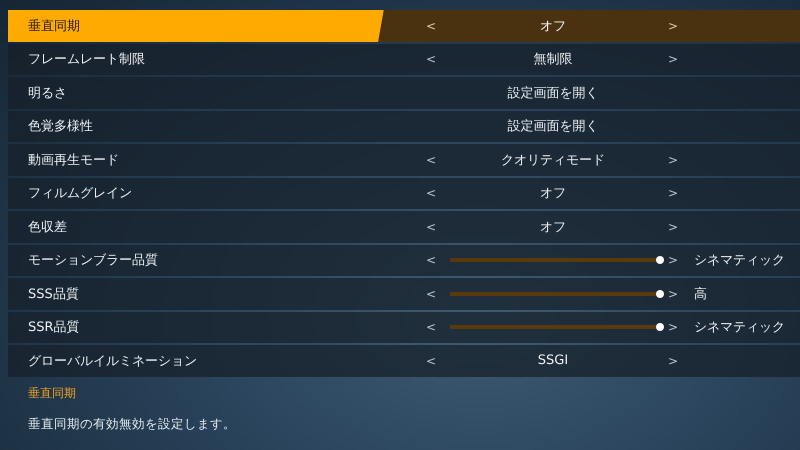  Describe the element at coordinates (404, 193) in the screenshot. I see `setting-row: フィルムグレイン < オフ >` at that location.